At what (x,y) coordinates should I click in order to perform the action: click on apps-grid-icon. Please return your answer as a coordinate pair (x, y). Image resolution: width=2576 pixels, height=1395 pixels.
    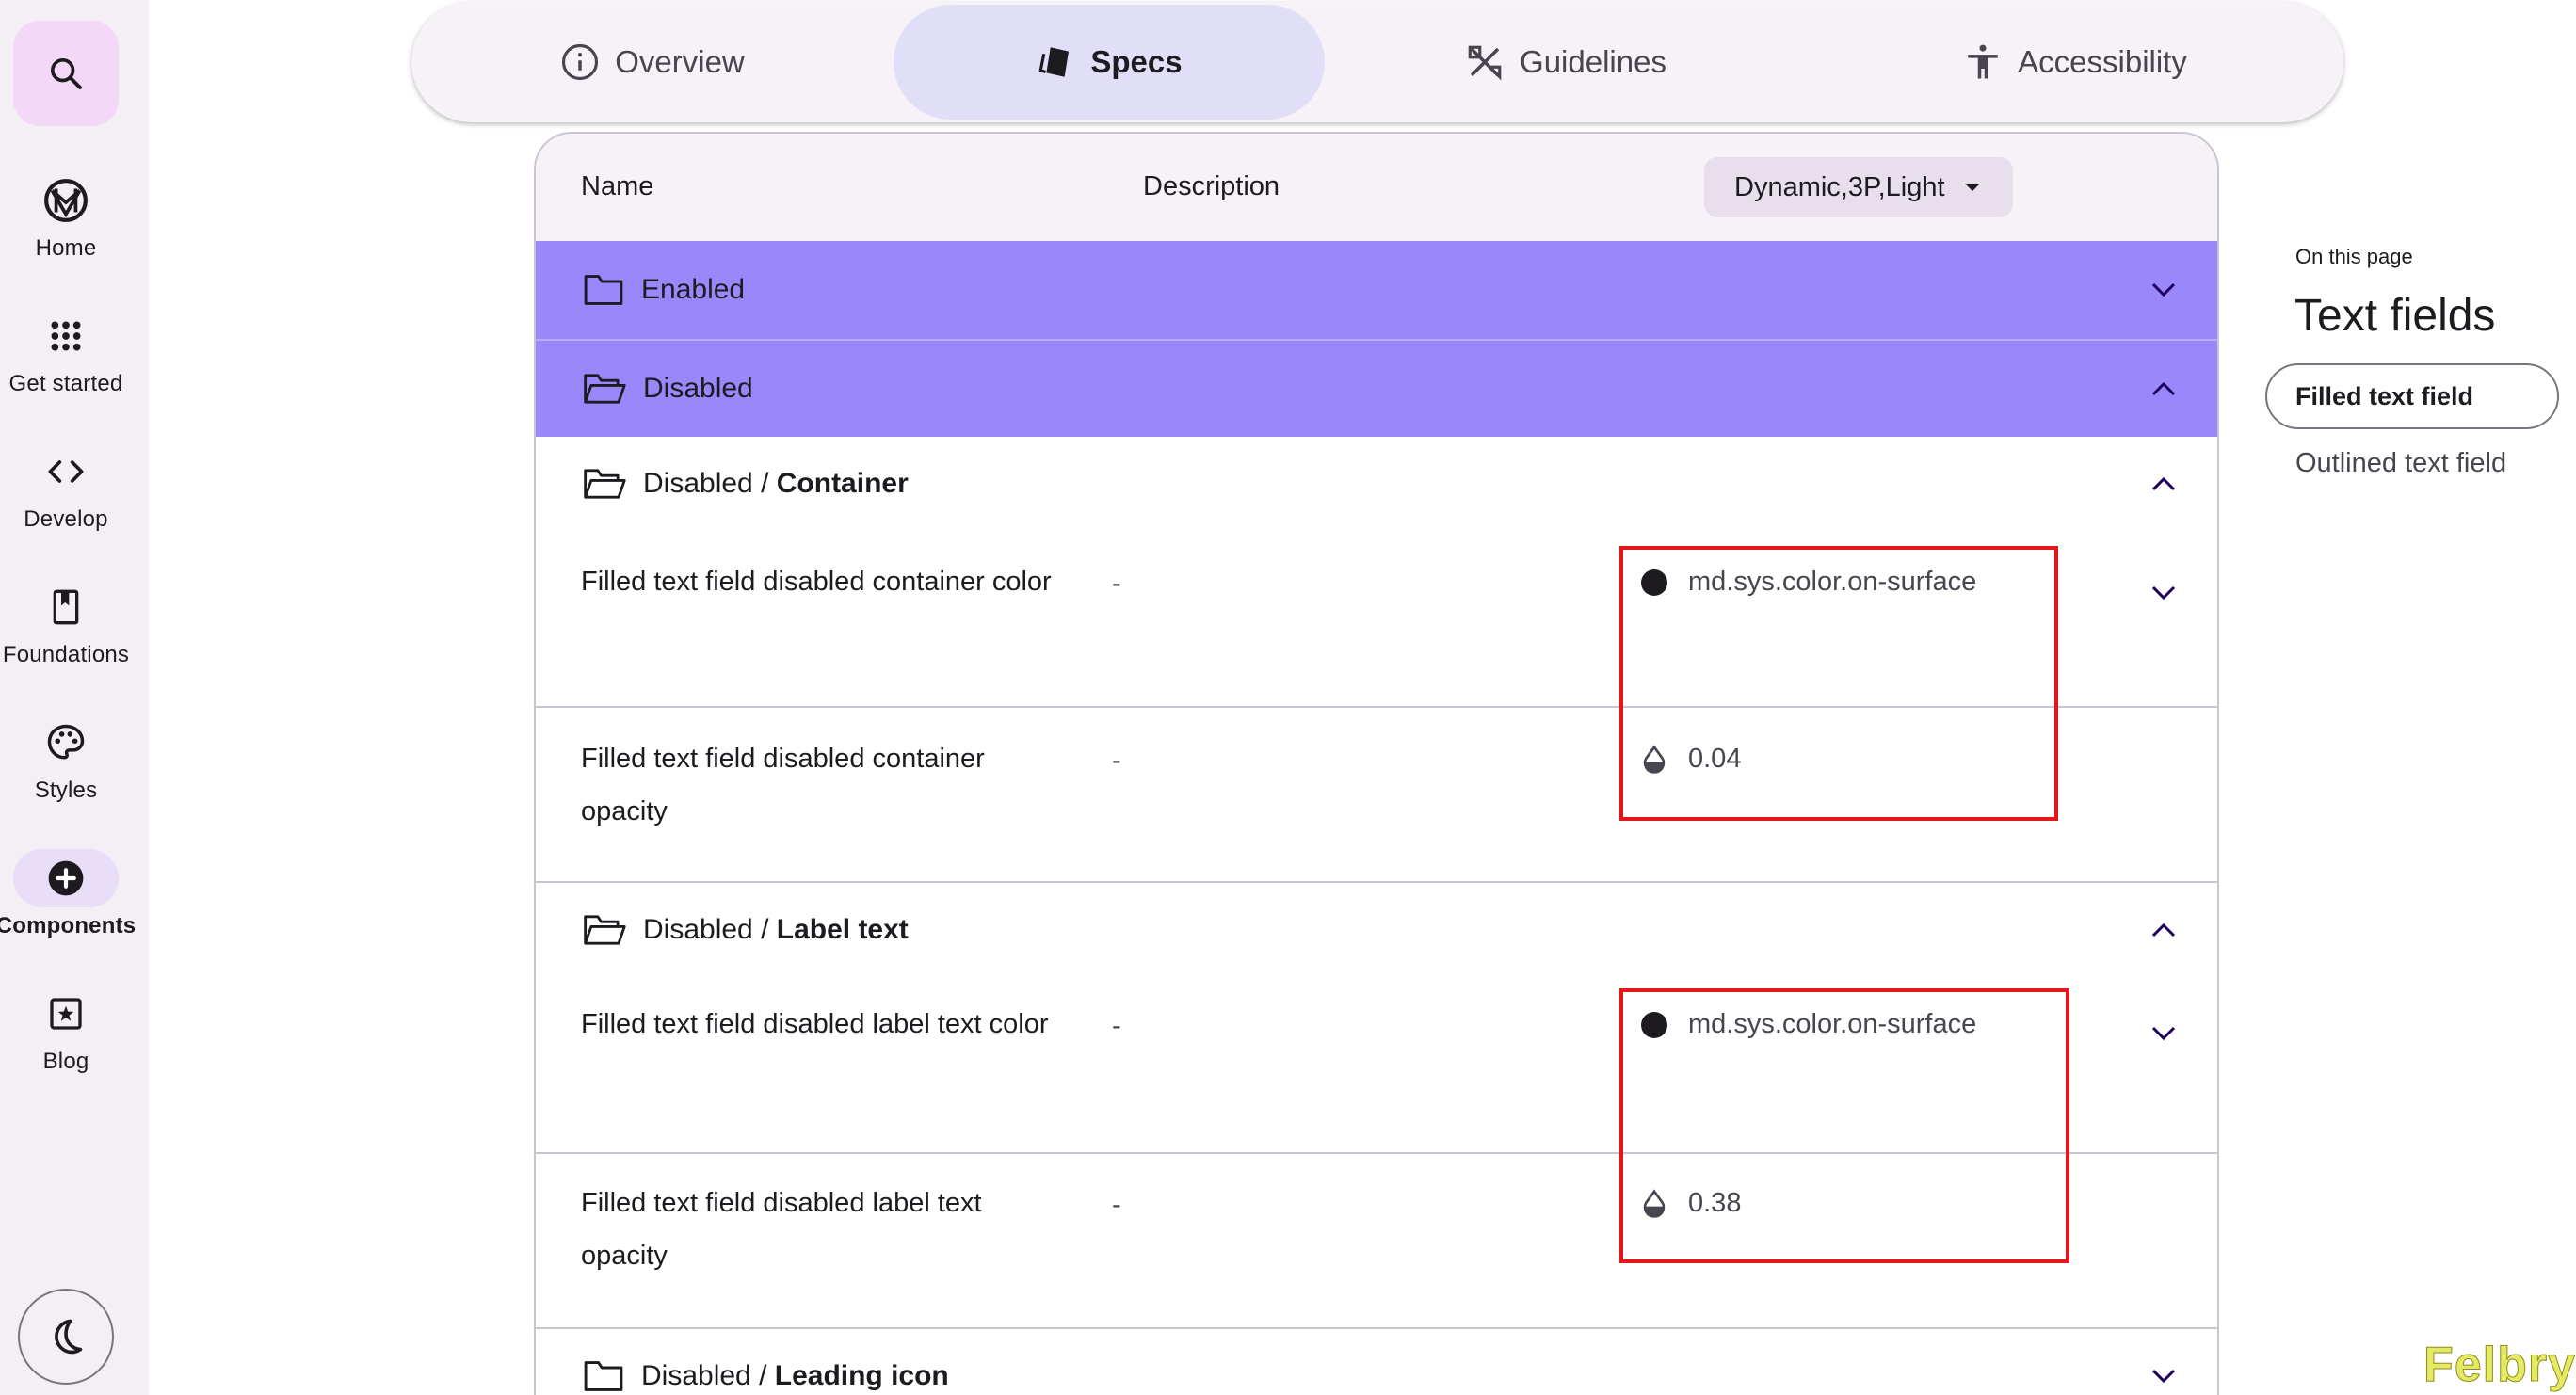
    Looking at the image, I should click on (66, 336).